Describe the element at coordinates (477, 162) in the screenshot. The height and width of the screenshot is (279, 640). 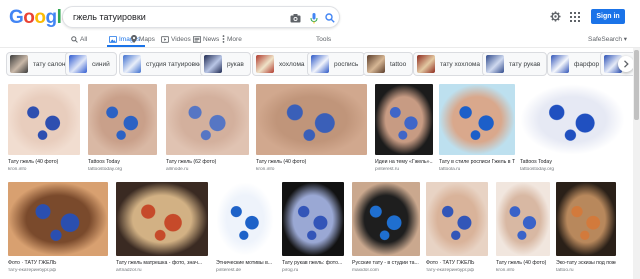
I see `result-title: Тату в стиле росписи Гжель в Туле` at that location.